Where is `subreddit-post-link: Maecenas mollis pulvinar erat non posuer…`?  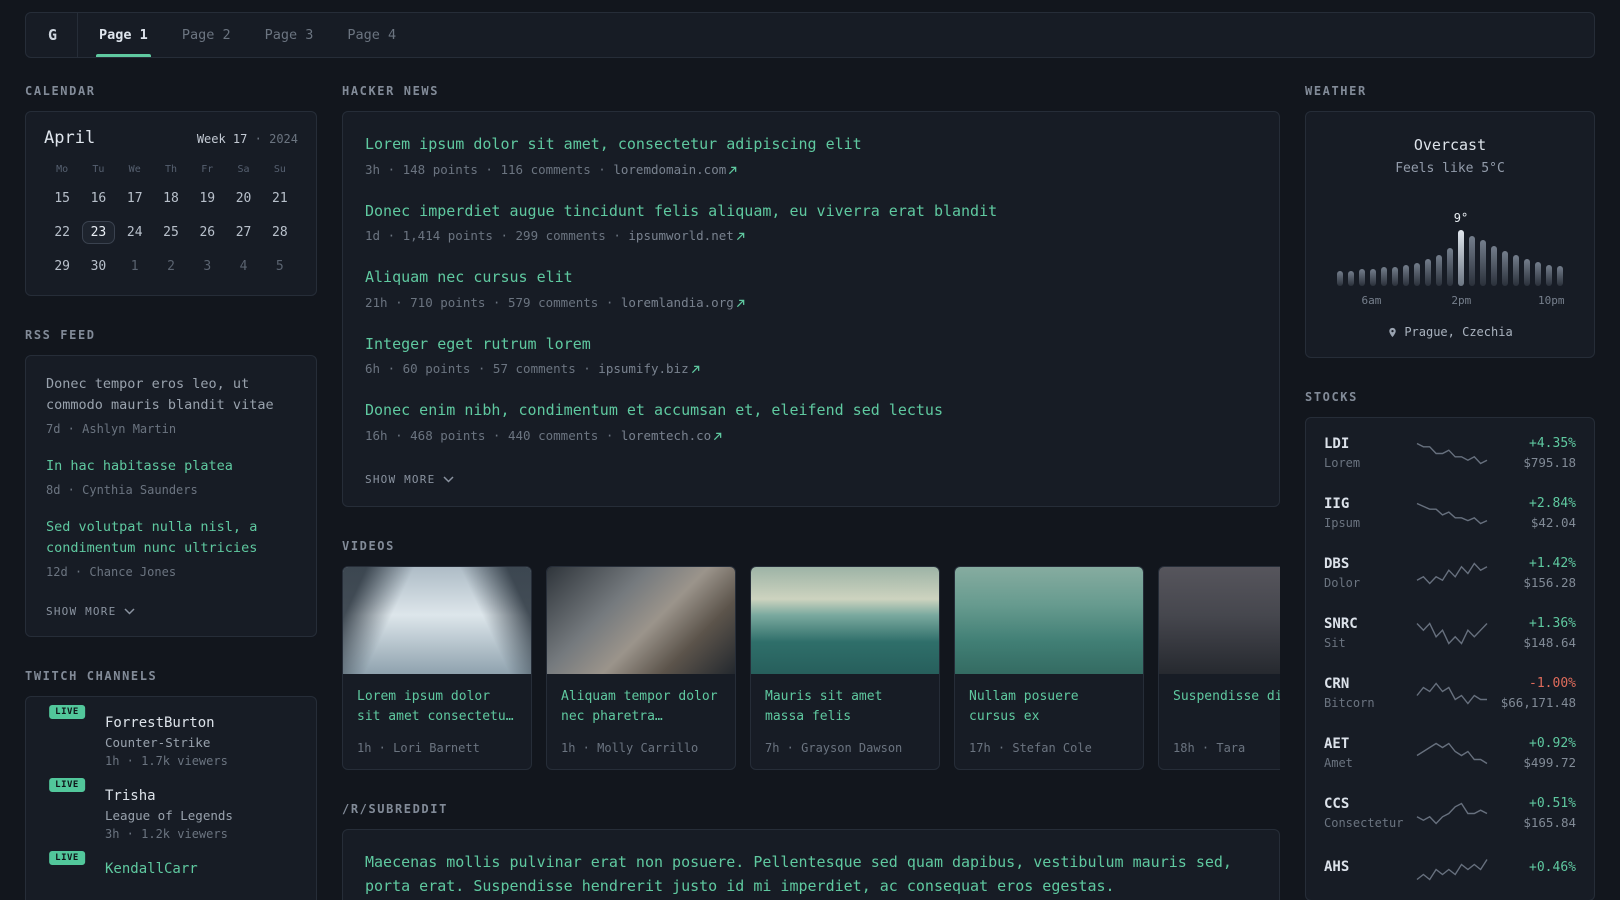
subreddit-post-link: Maecenas mollis pulvinar erat non posuer… is located at coordinates (811, 875).